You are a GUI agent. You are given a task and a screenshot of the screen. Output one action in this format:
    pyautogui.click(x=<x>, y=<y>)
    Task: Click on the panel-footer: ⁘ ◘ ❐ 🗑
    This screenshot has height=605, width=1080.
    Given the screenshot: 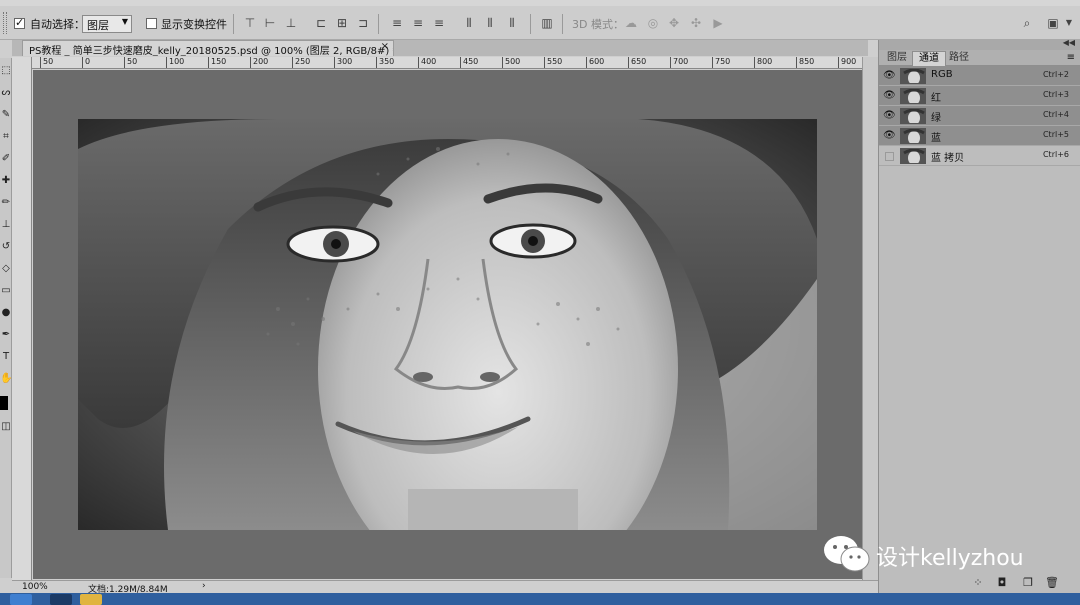 What is the action you would take?
    pyautogui.click(x=979, y=583)
    